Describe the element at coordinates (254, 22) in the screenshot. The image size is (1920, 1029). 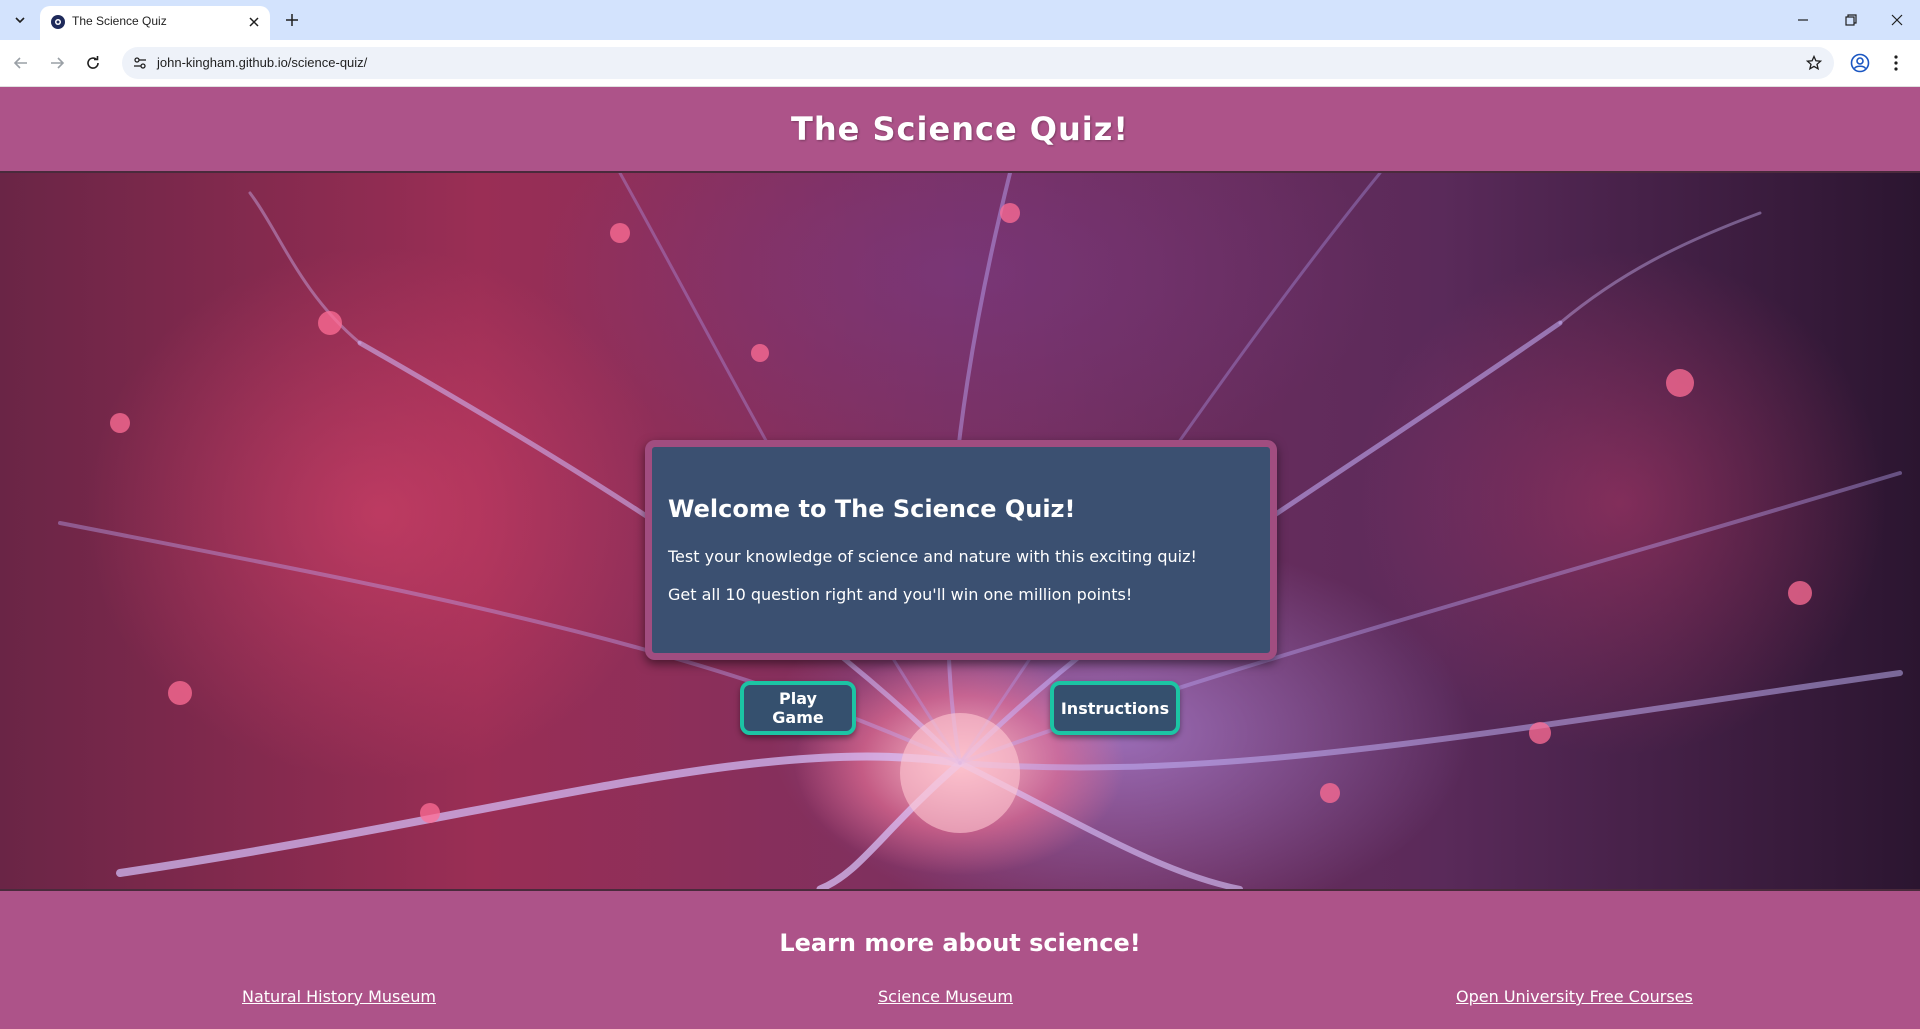
I see `close-icon` at that location.